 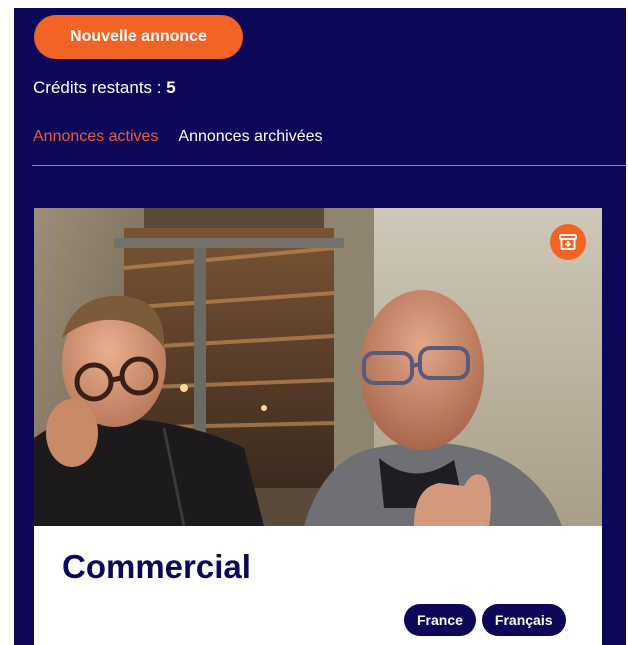 I want to click on listing-title: Commercial, so click(x=156, y=566).